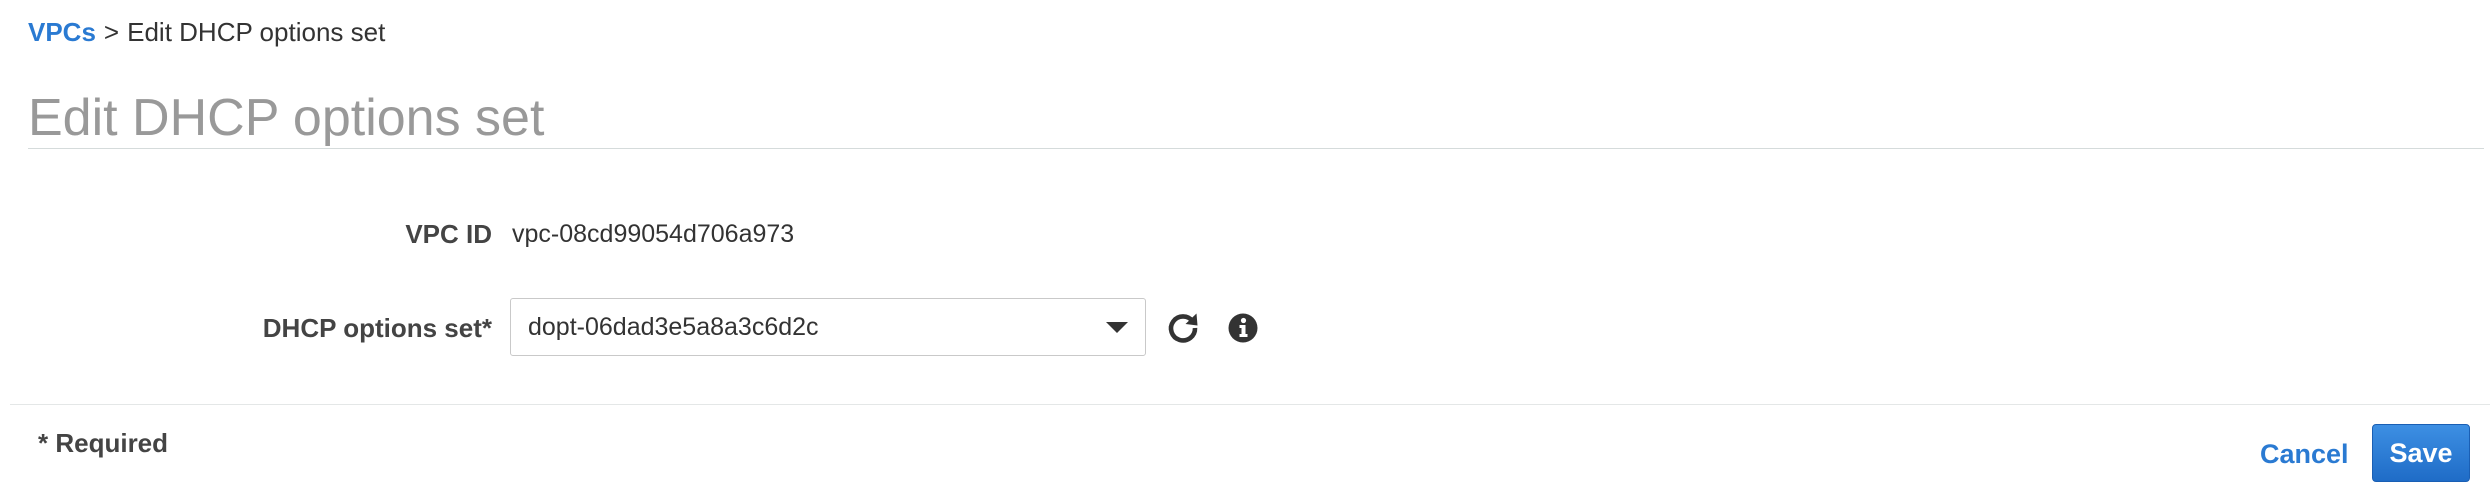 The height and width of the screenshot is (500, 2490). I want to click on refresh-icon, so click(1183, 328).